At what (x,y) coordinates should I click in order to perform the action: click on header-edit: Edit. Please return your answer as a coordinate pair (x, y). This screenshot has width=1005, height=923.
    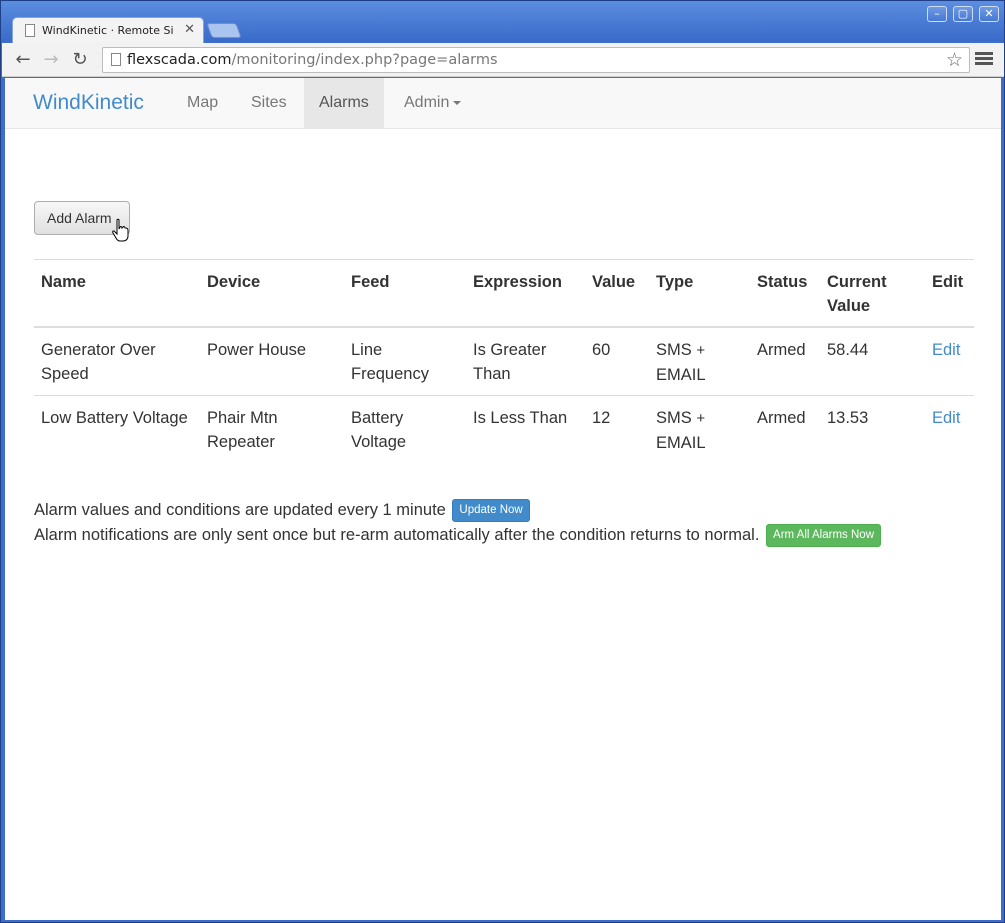
    Looking at the image, I should click on (949, 293).